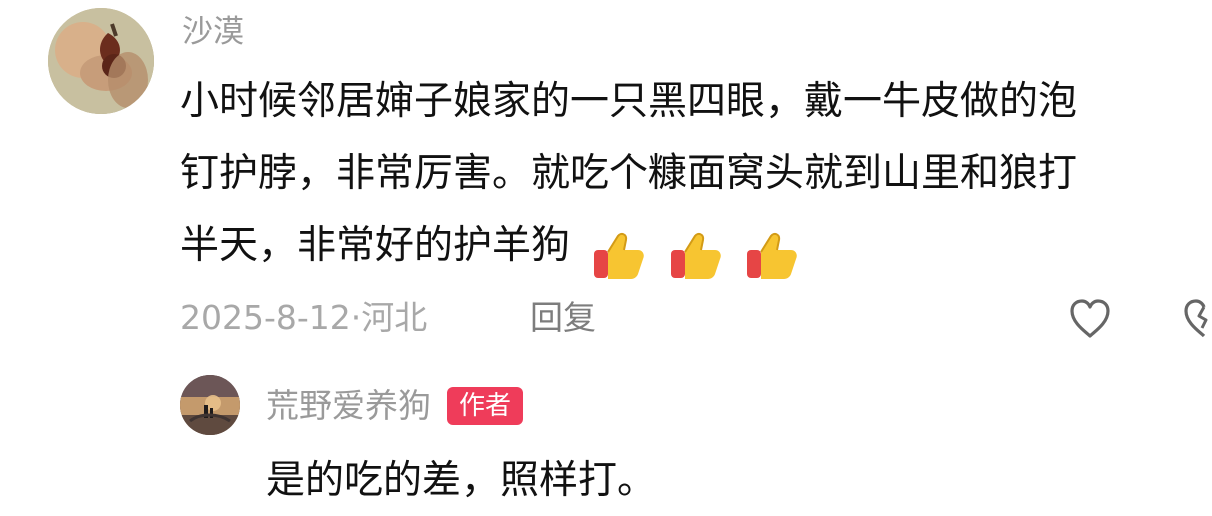 The height and width of the screenshot is (516, 1212). I want to click on comment-date-location: 2025-8-12·河北, so click(304, 317).